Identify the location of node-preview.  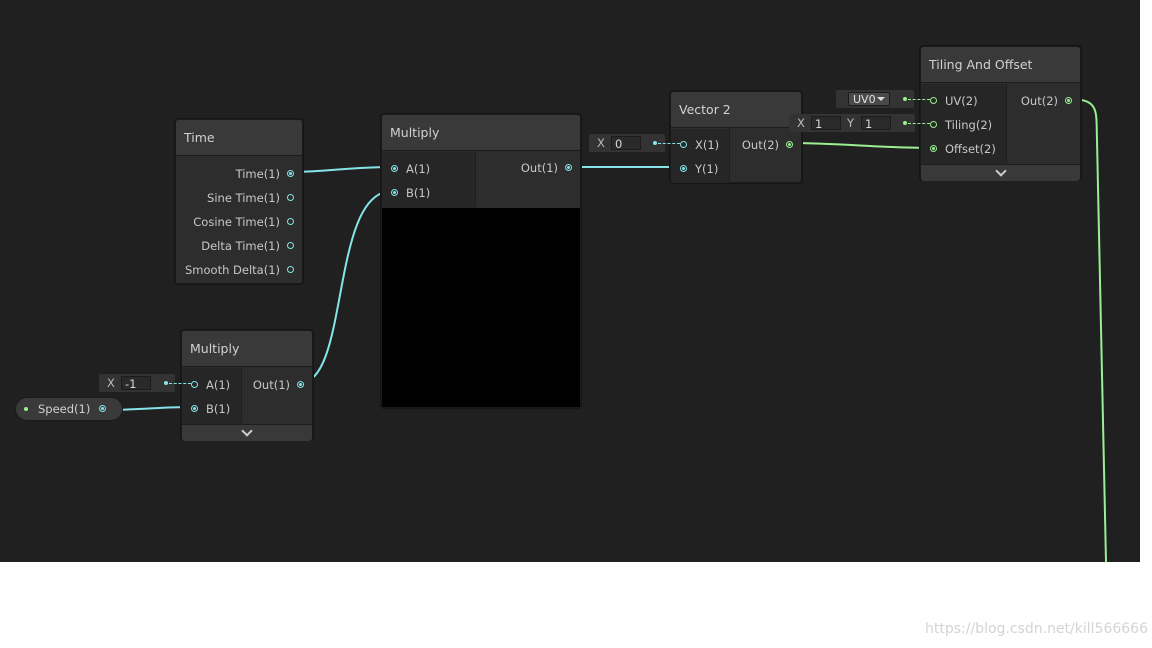
(481, 307).